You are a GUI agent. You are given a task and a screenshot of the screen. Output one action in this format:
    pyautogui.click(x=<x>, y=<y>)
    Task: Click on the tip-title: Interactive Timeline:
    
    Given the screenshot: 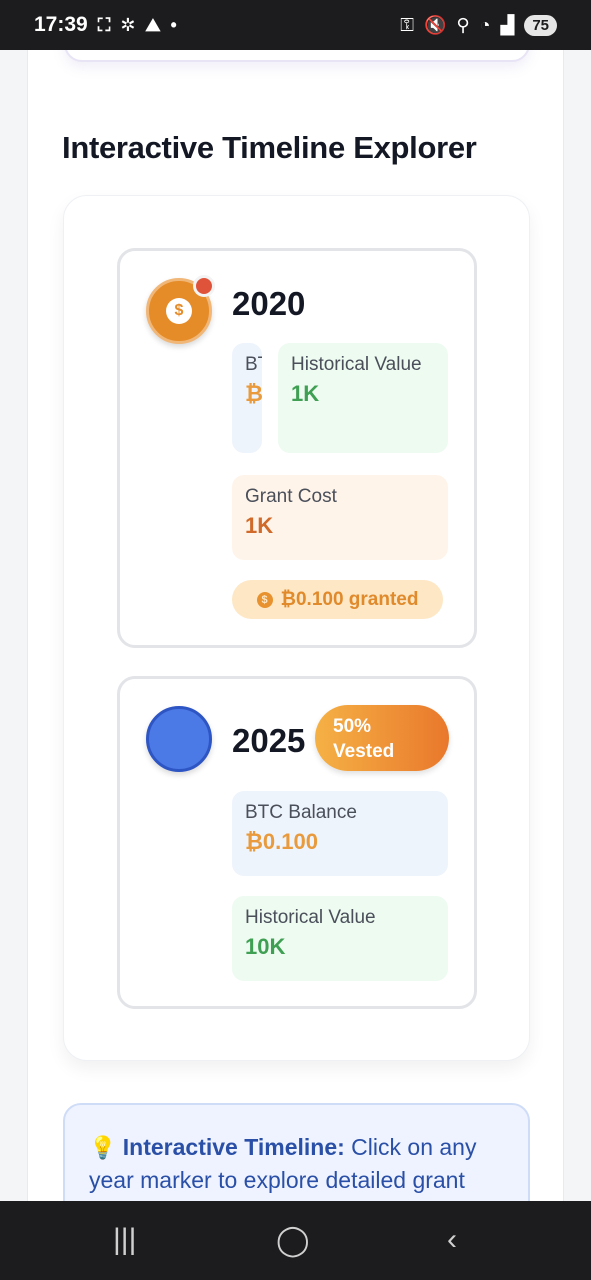 What is the action you would take?
    pyautogui.click(x=233, y=1147)
    